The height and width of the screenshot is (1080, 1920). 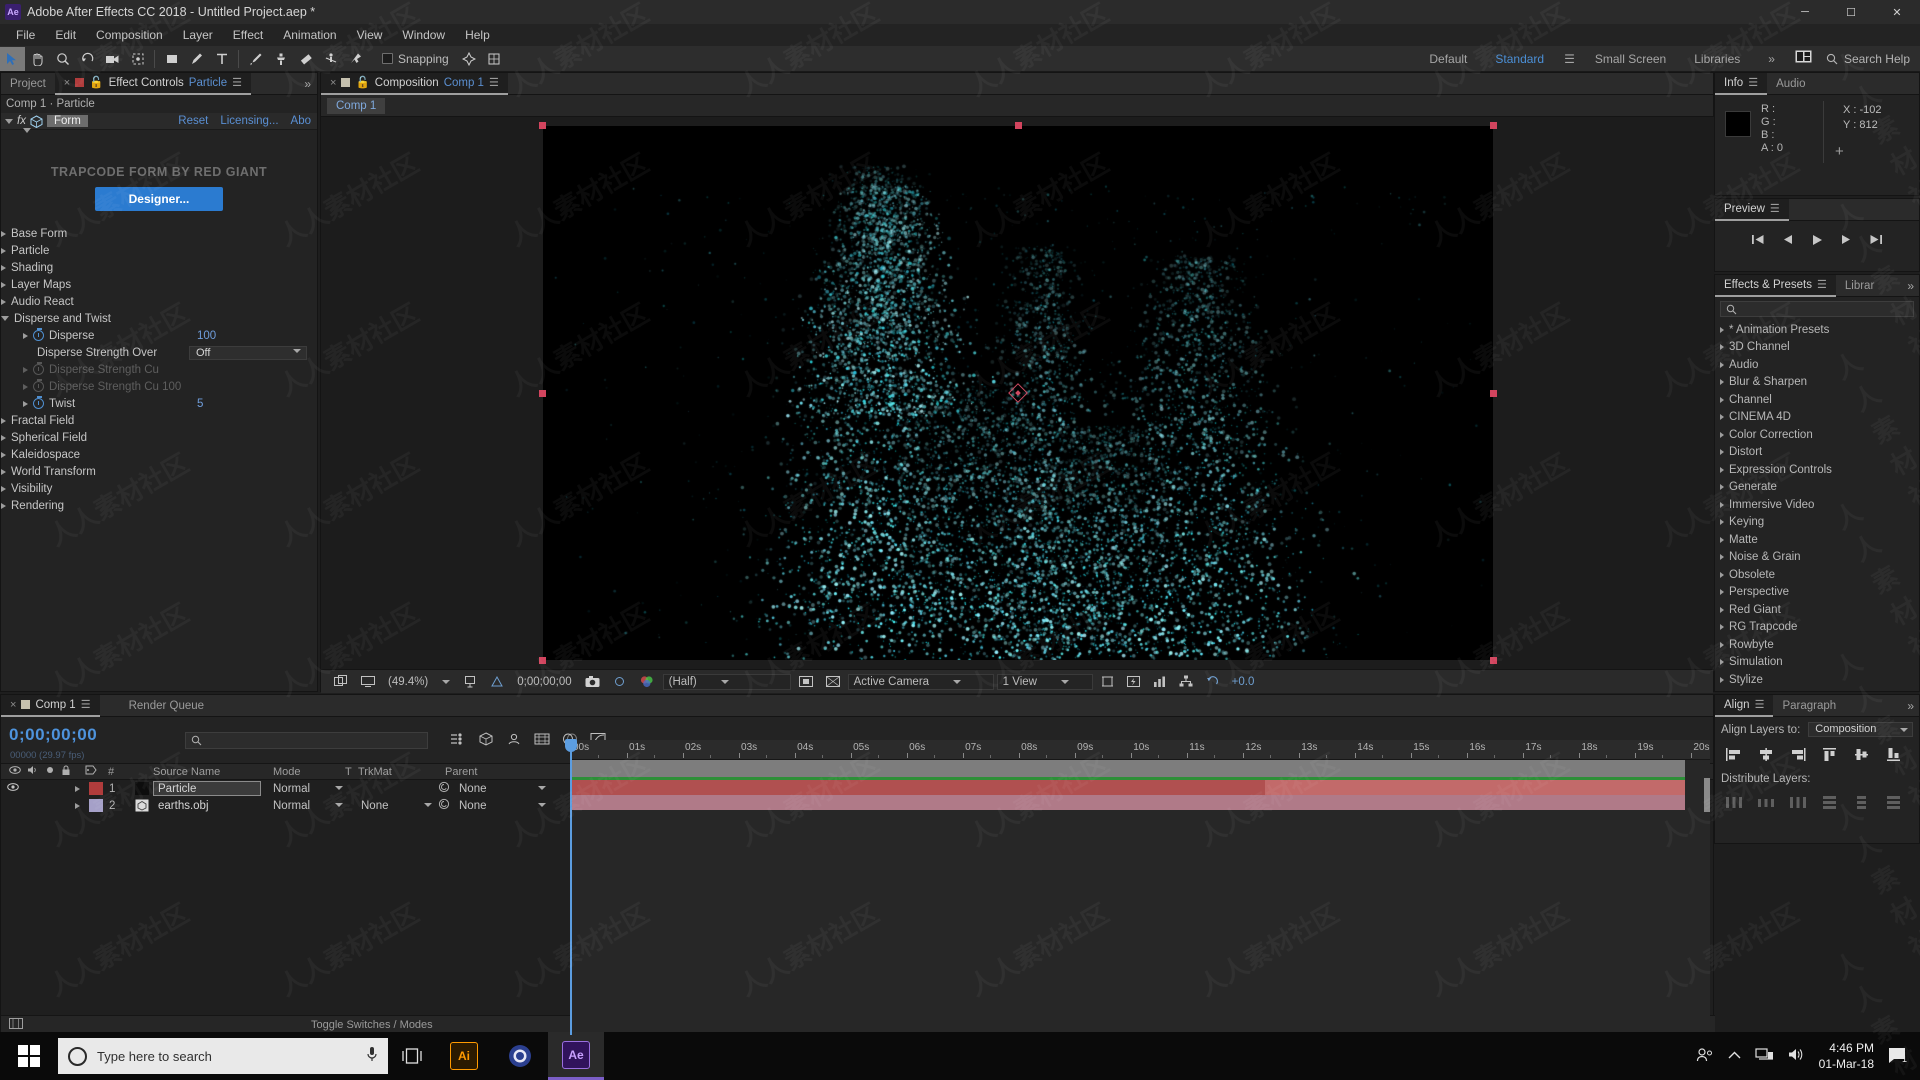 I want to click on rotation-tool-icon, so click(x=87, y=59).